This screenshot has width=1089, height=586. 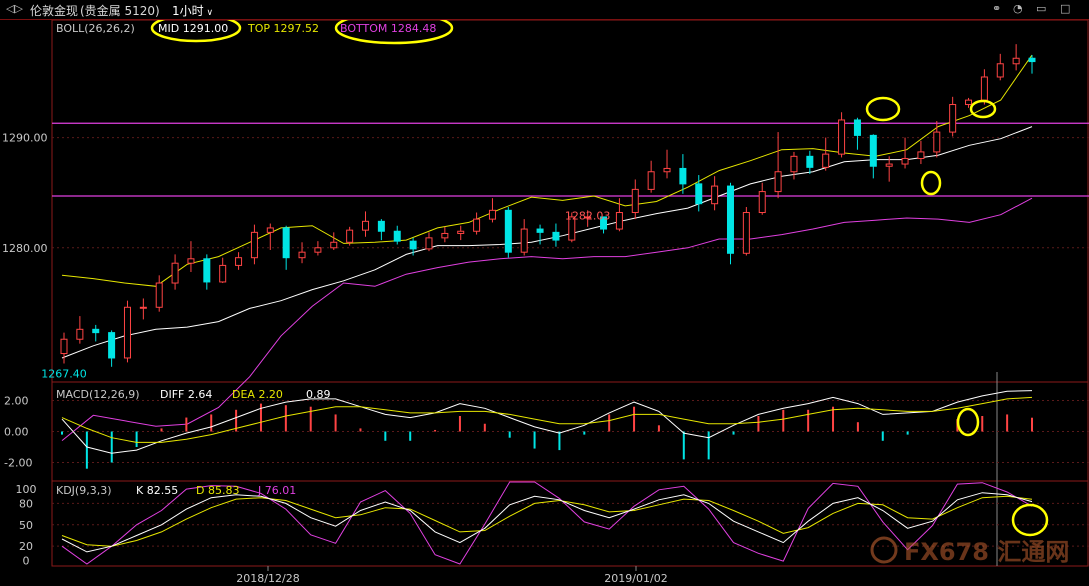 What do you see at coordinates (544, 10) in the screenshot?
I see `title-bar: ◁▷ 伦敦金现 (贵金属 5120) 1小时 ∨ ⚭ ◔ ▭ □` at bounding box center [544, 10].